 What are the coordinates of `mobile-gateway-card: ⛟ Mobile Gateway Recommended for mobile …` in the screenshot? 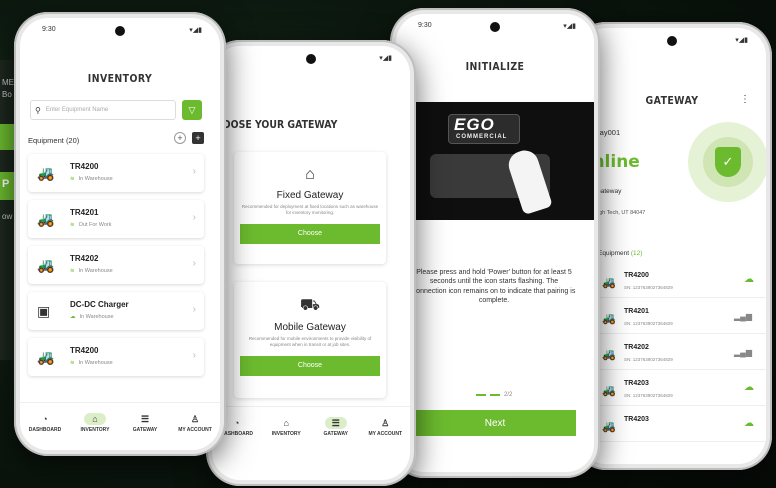 It's located at (310, 340).